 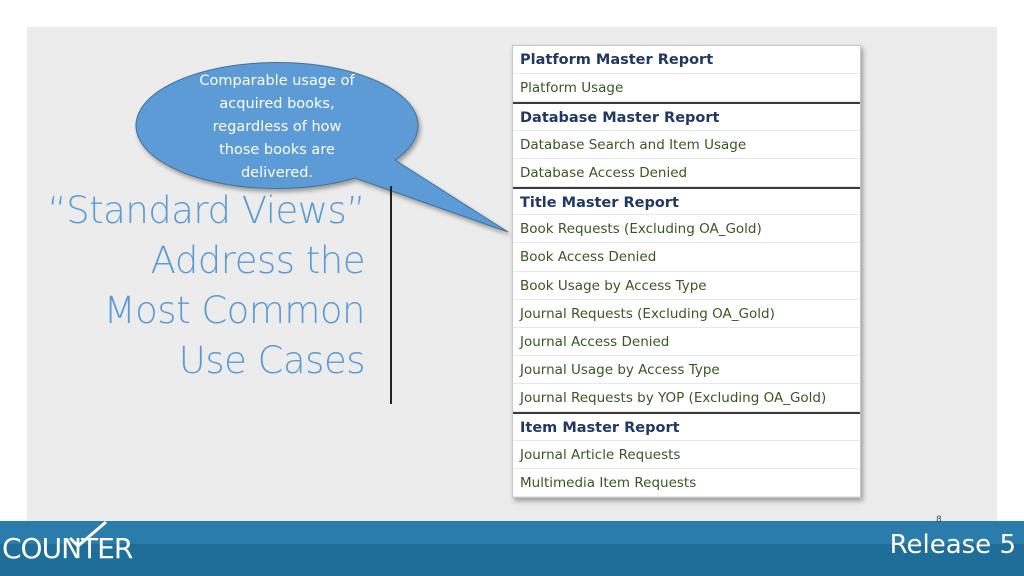 What do you see at coordinates (686, 342) in the screenshot?
I see `report-item-row: Journal Access Denied` at bounding box center [686, 342].